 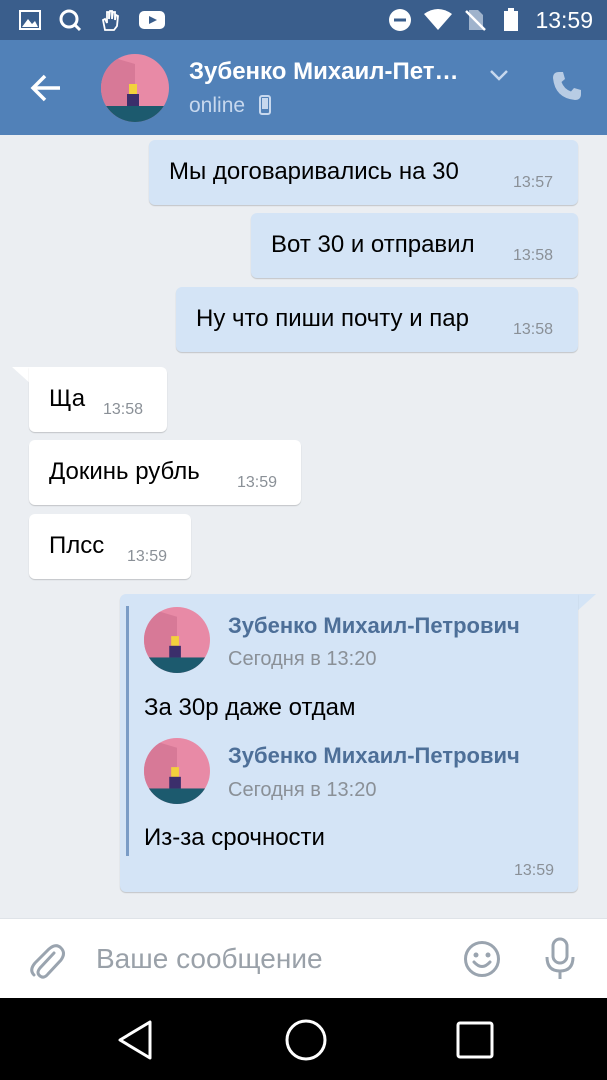 I want to click on message-text: Ща, so click(x=67, y=398).